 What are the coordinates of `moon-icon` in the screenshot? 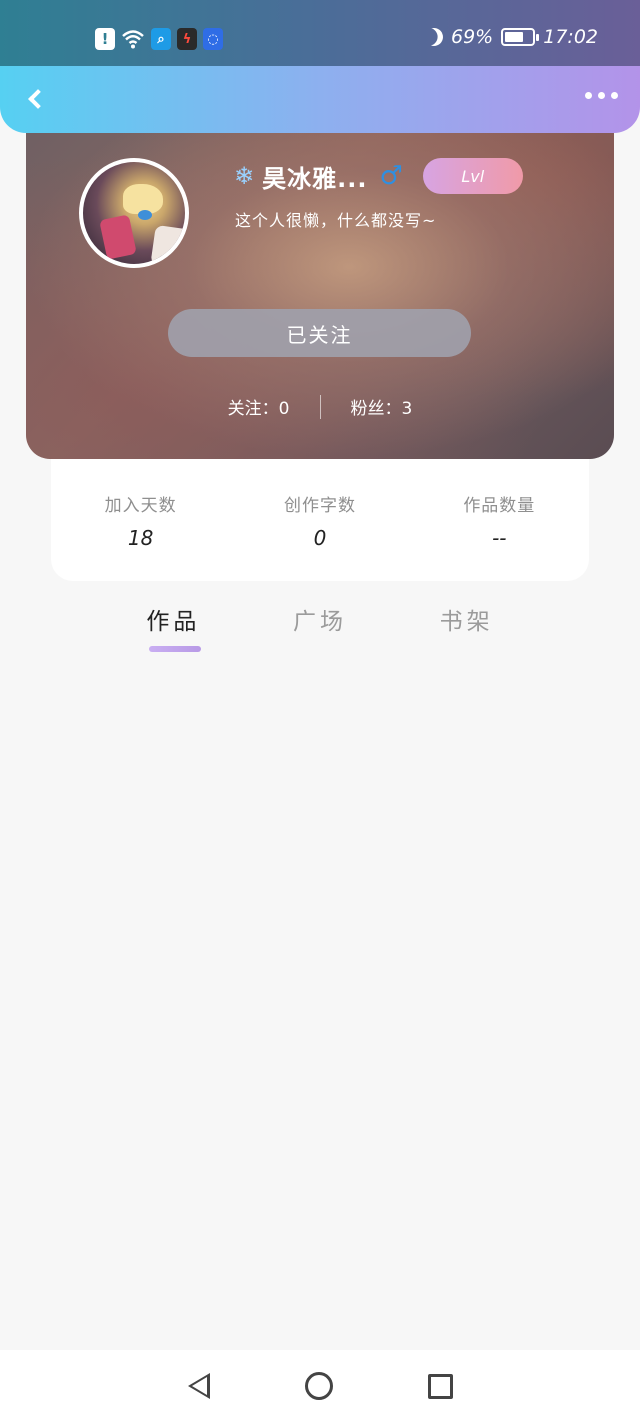 It's located at (433, 36).